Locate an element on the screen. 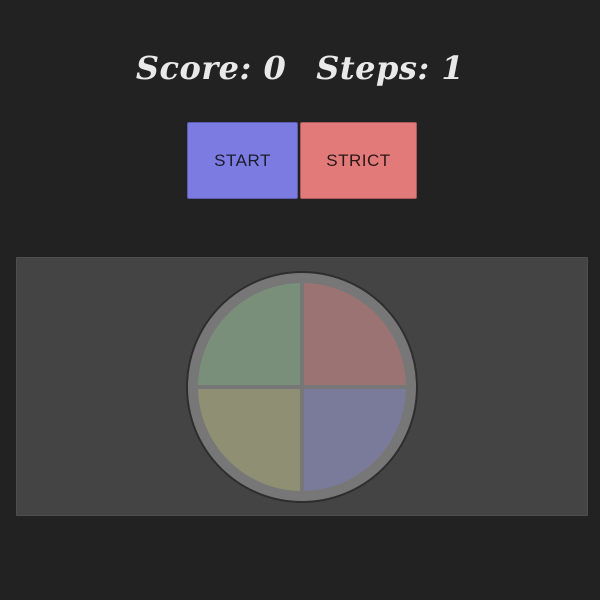 This screenshot has height=600, width=600. score-display: Score: 0 is located at coordinates (211, 68).